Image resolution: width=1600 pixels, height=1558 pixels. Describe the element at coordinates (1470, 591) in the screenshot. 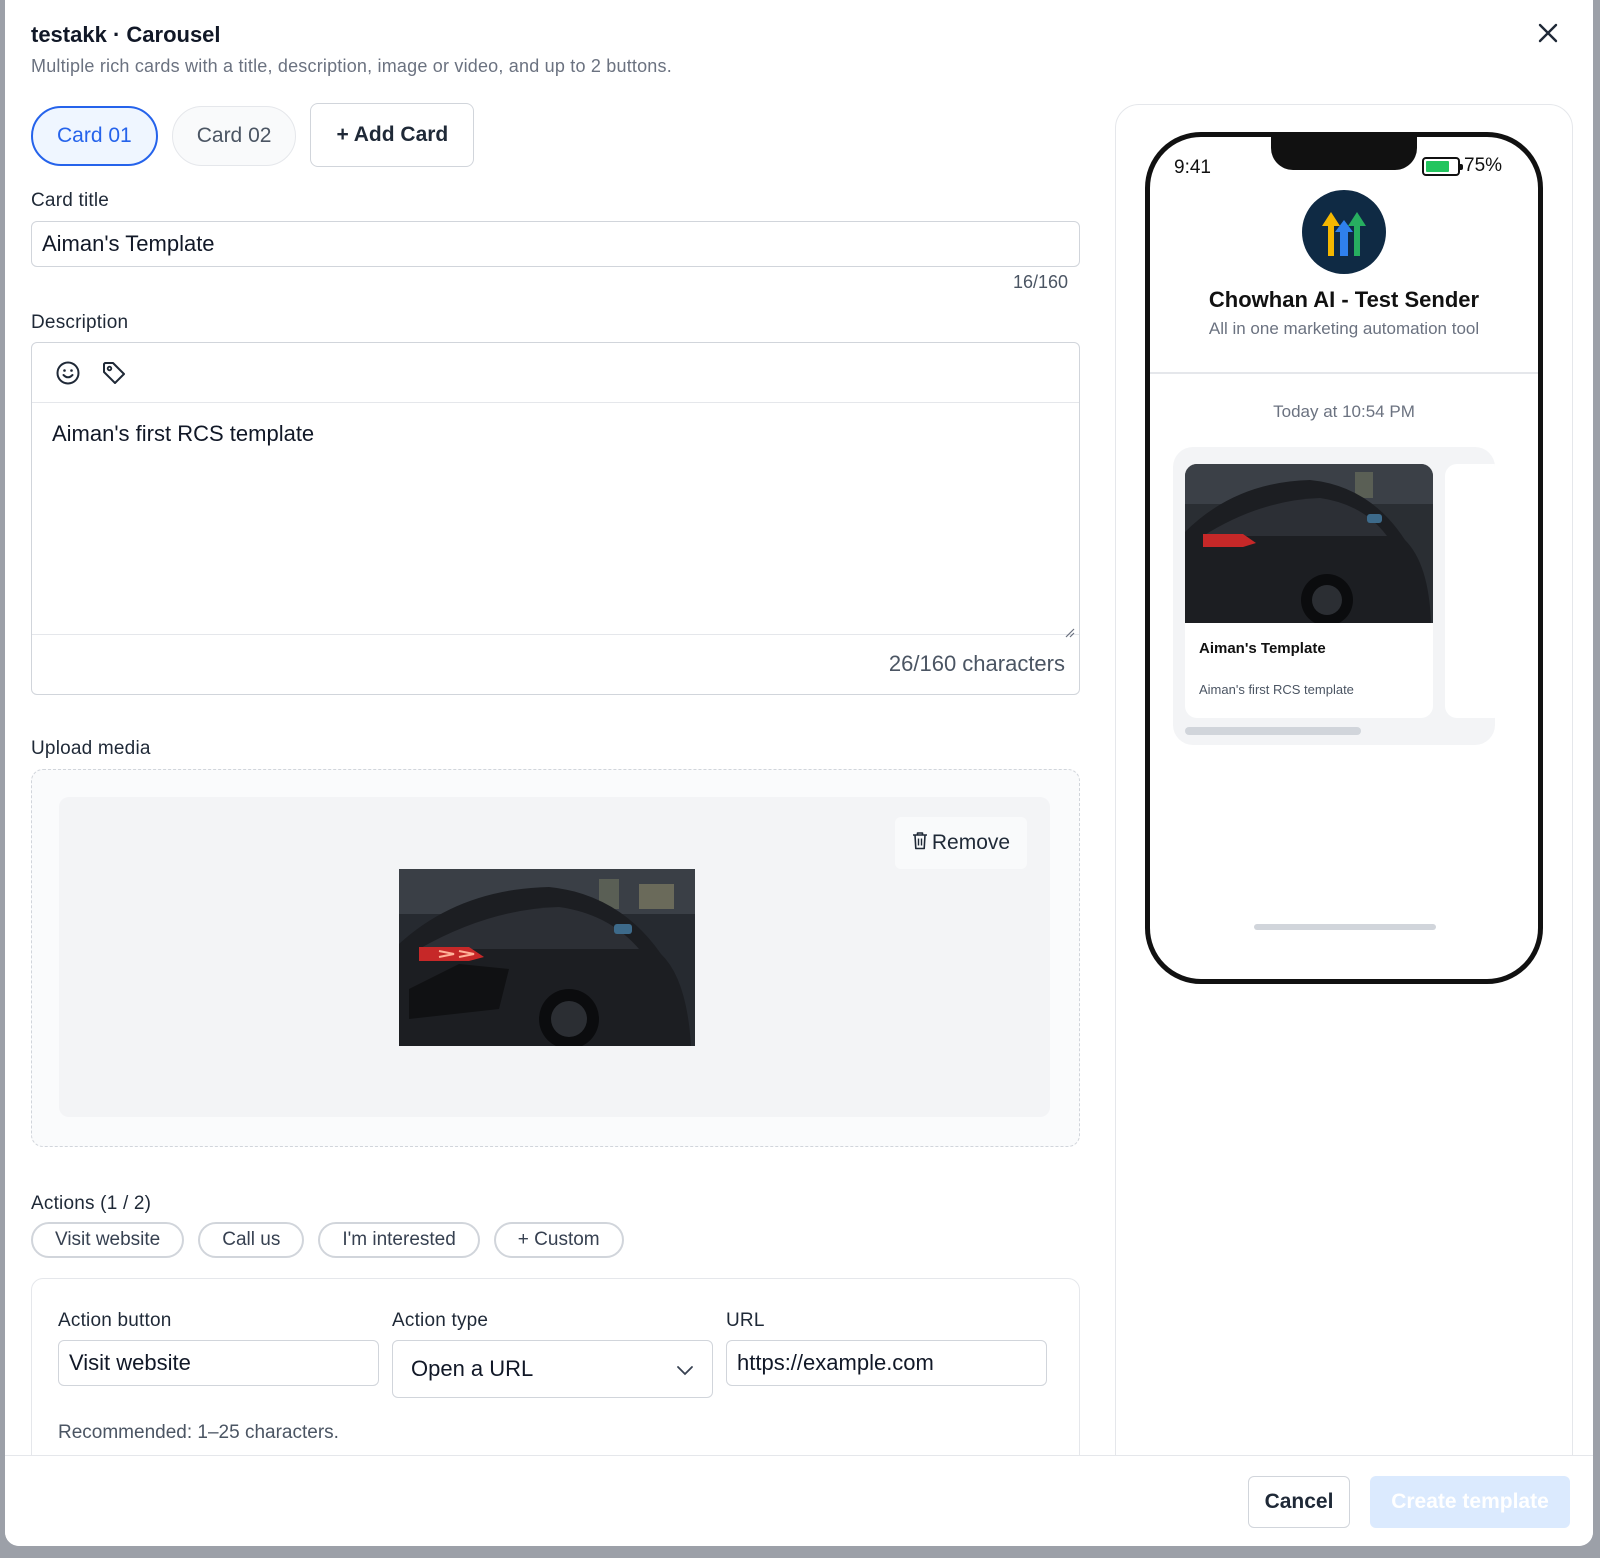

I see `preview-next-card` at that location.